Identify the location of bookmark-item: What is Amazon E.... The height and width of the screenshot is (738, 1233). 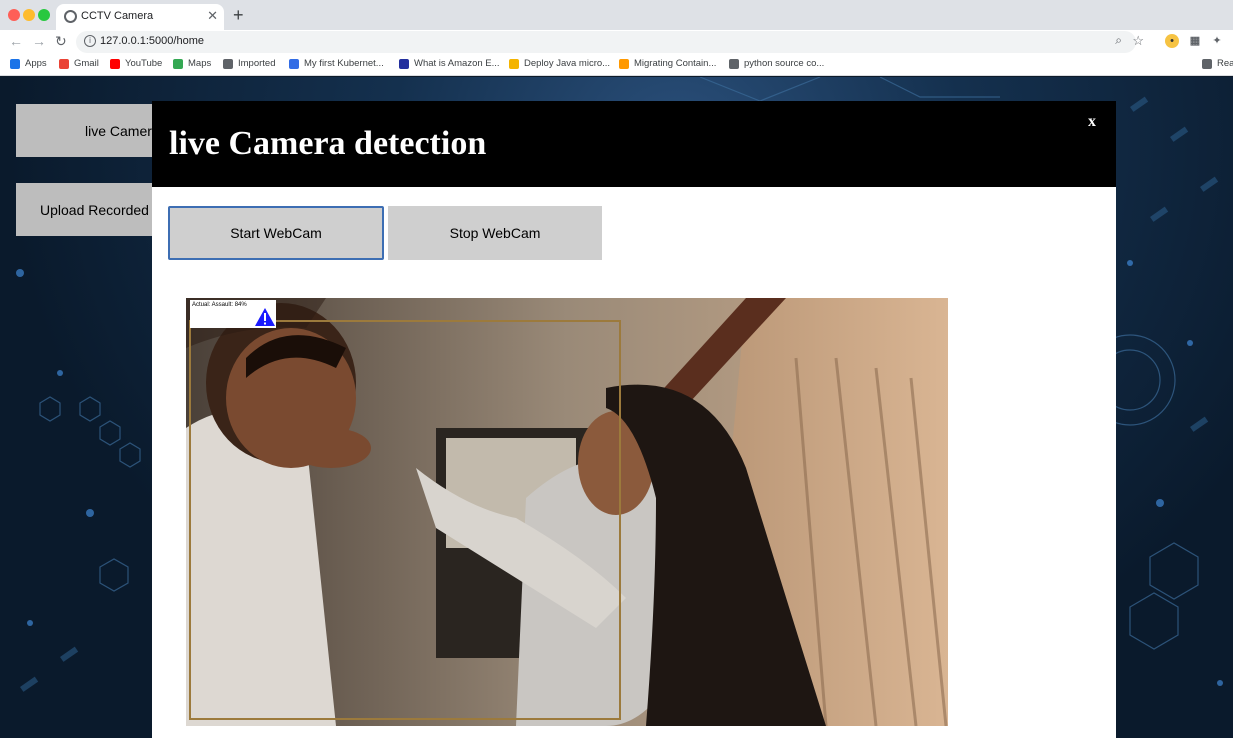
(449, 63).